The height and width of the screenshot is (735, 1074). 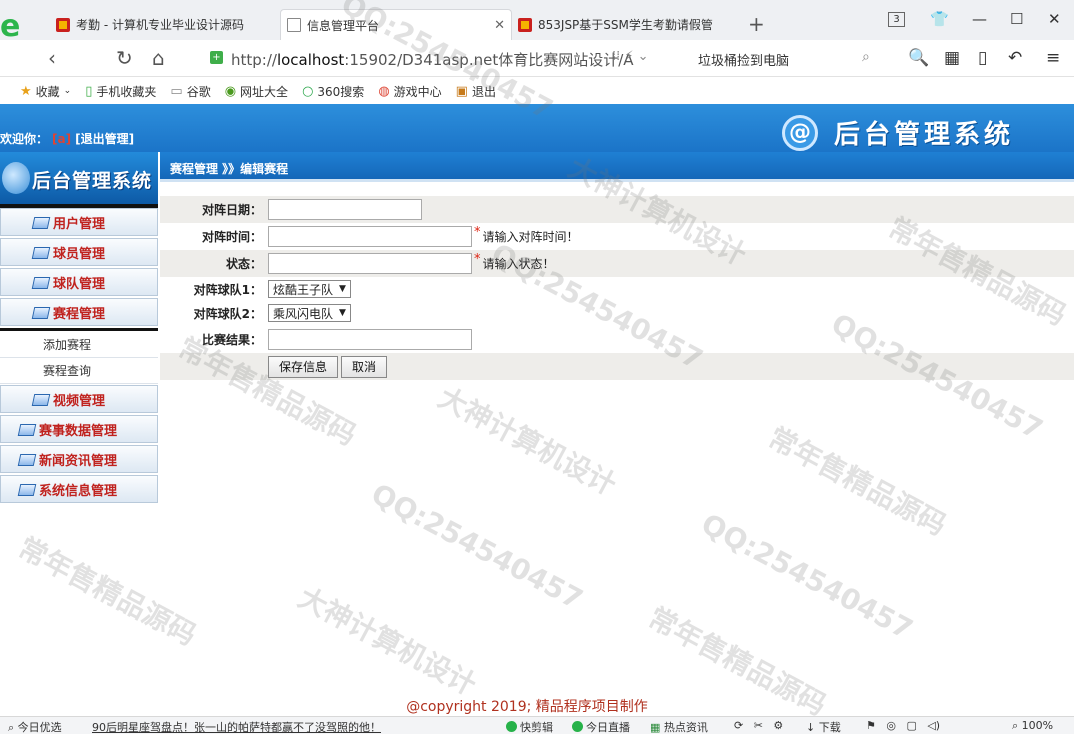 What do you see at coordinates (35, 727) in the screenshot?
I see `today-pick: ⌕ 今日优选` at bounding box center [35, 727].